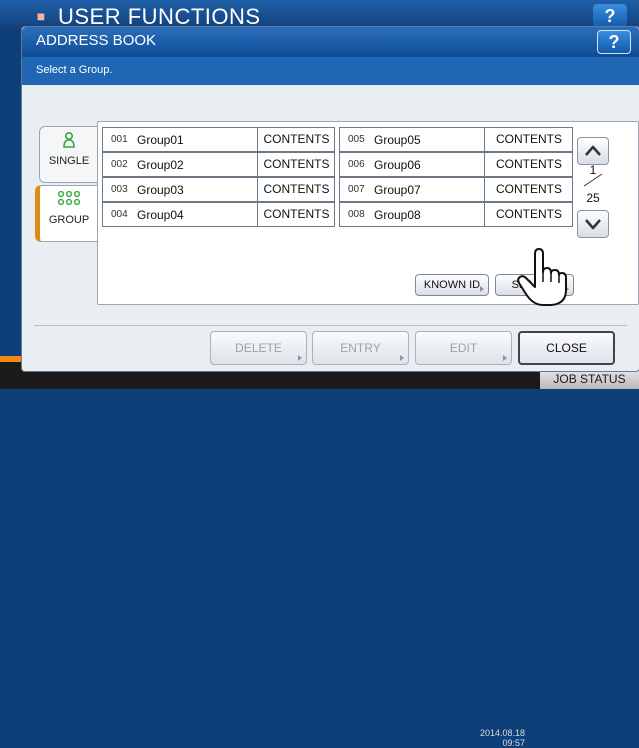  I want to click on dialog-title: ADDRESS BOOK, so click(96, 40).